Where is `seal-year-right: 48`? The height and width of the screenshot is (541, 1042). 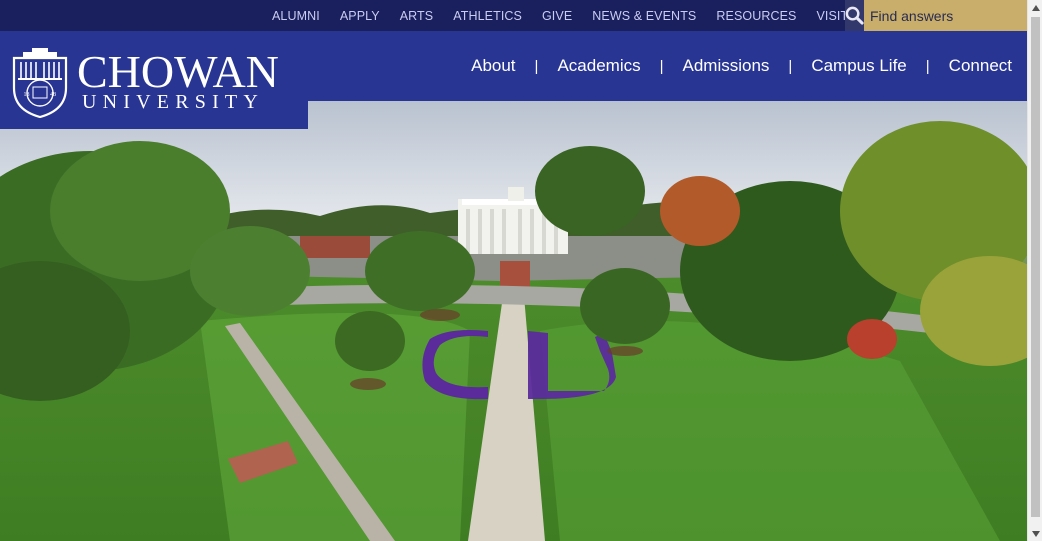
seal-year-right: 48 is located at coordinates (53, 95).